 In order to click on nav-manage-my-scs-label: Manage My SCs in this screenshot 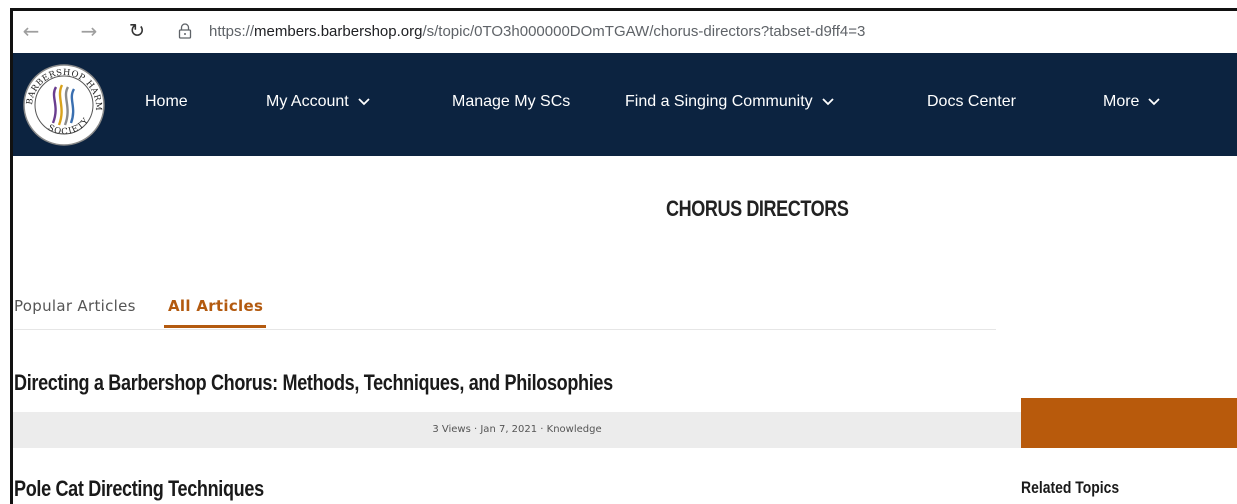, I will do `click(511, 101)`.